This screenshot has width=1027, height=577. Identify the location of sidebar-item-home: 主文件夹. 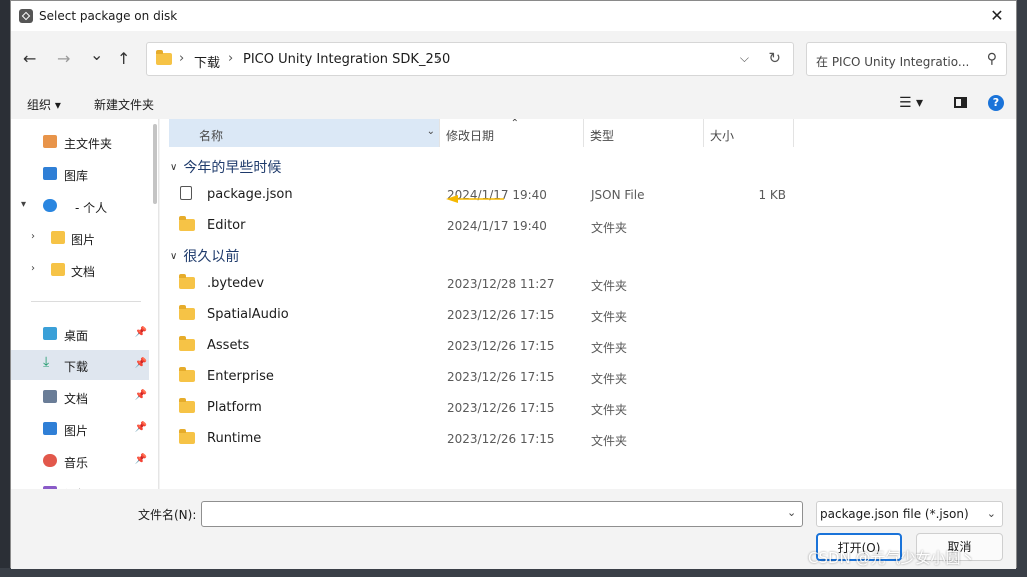
(80, 142).